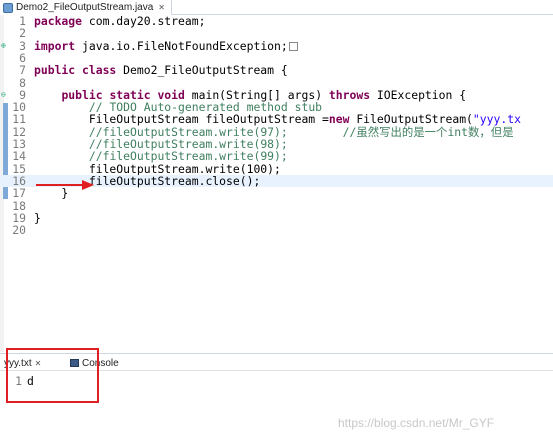  What do you see at coordinates (19, 168) in the screenshot?
I see `line-number: 15` at bounding box center [19, 168].